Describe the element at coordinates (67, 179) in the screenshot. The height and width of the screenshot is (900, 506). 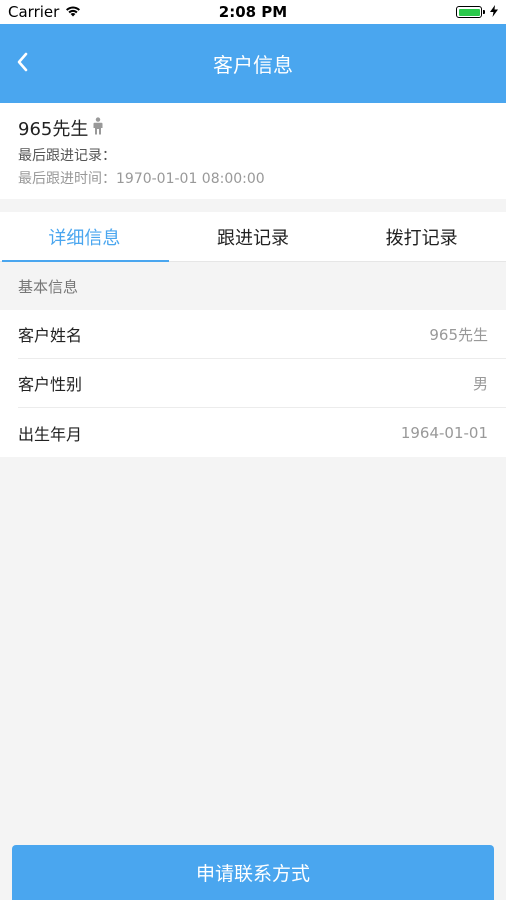
I see `last-time-label: 最后跟进时间：` at that location.